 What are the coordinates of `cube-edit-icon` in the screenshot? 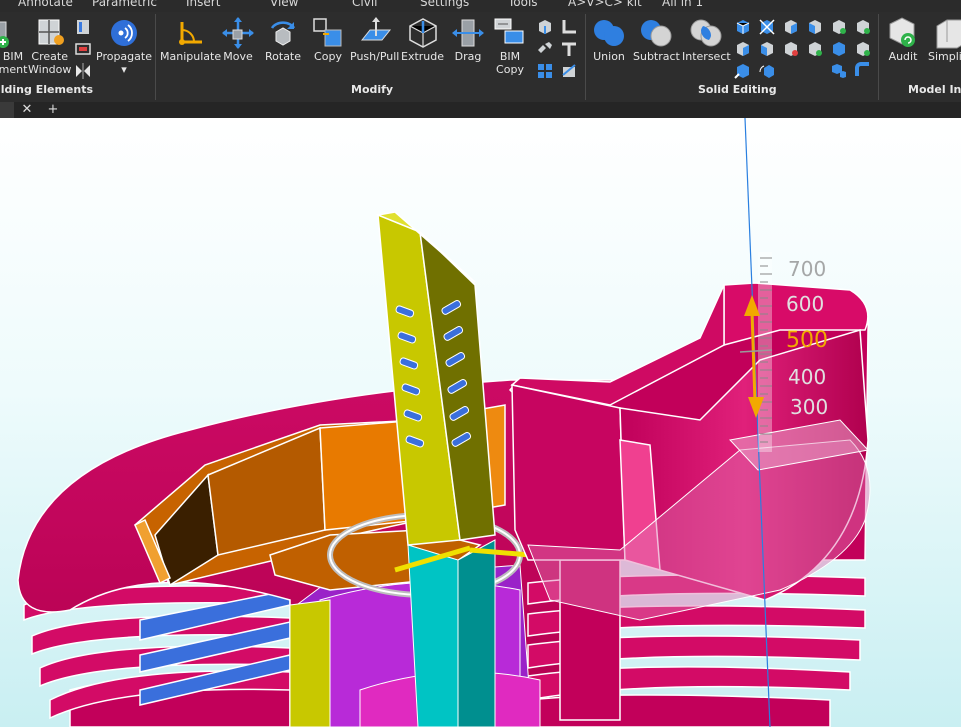 It's located at (743, 27).